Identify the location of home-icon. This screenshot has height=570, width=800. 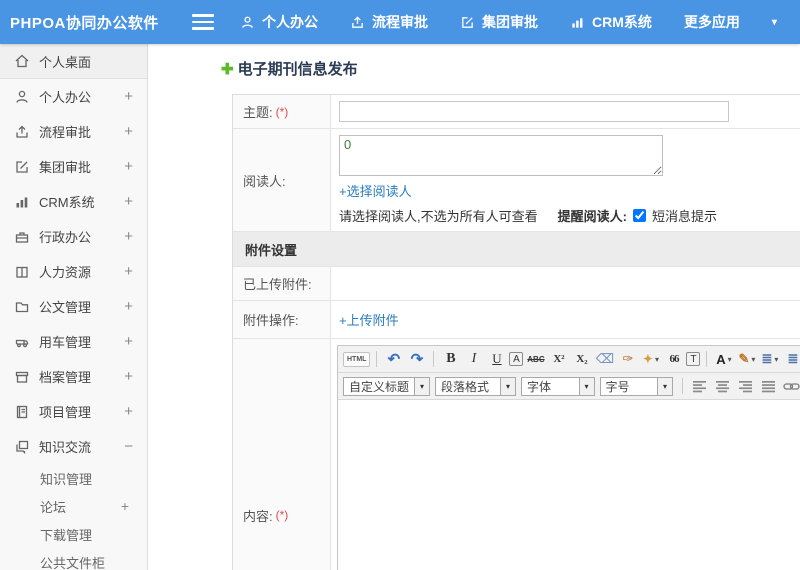
(22, 61).